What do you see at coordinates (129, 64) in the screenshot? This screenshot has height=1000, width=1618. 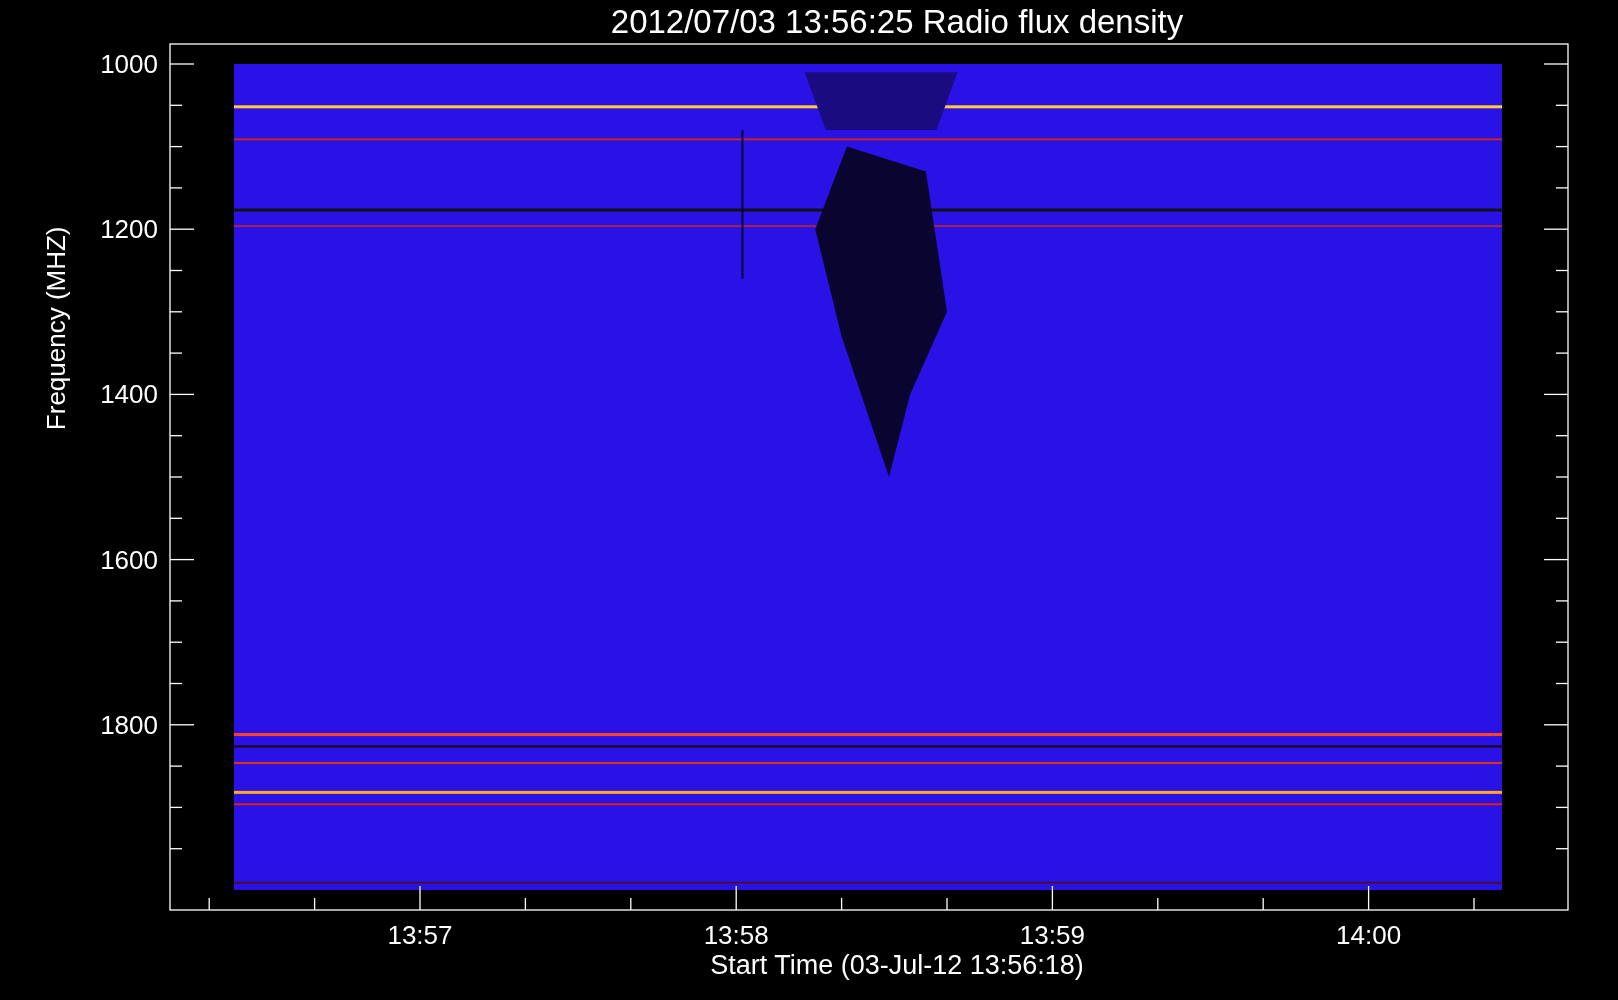 I see `y-tick-label: 1000` at bounding box center [129, 64].